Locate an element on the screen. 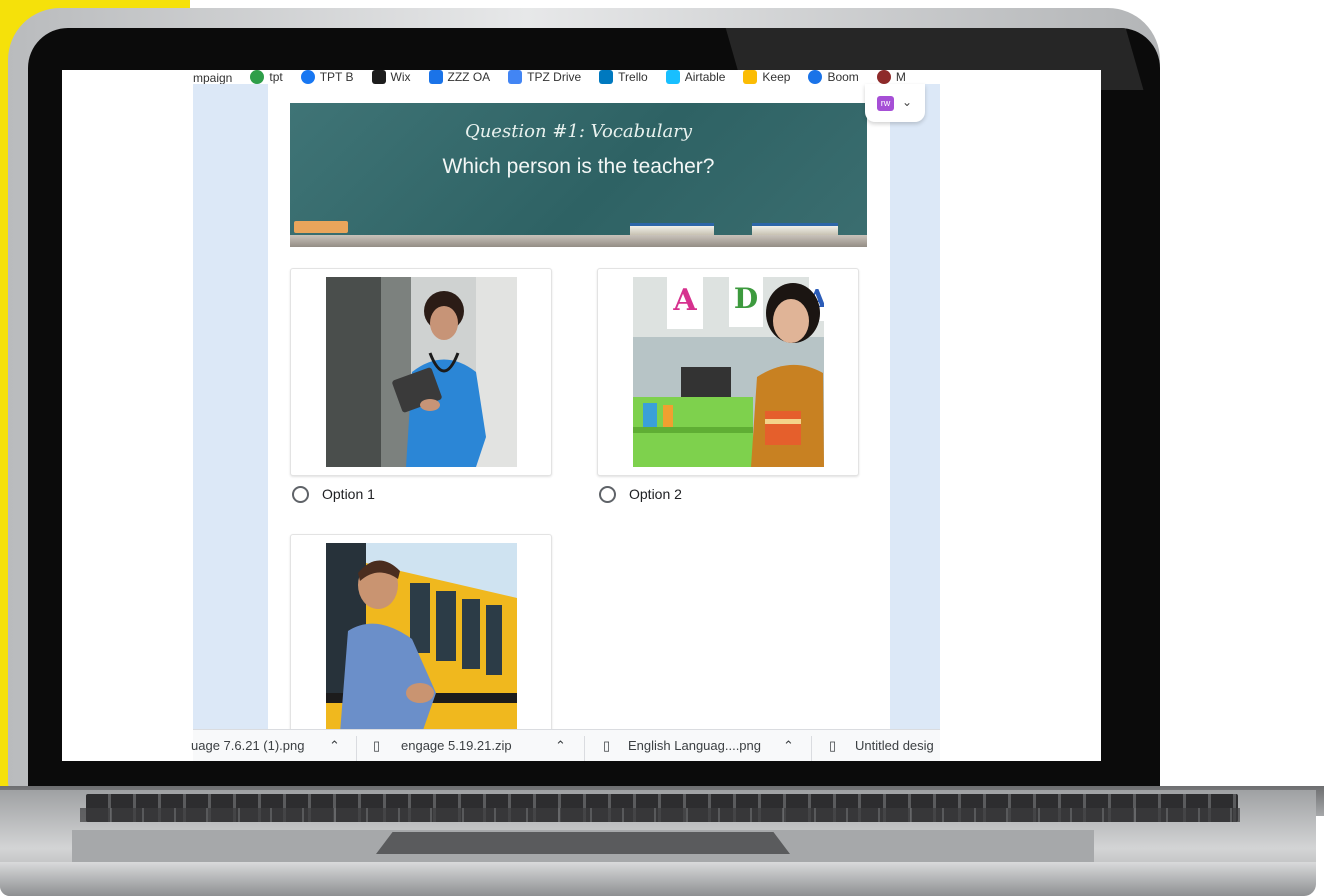  download-item-1: uage 7.6.21 (1).png is located at coordinates (247, 745).